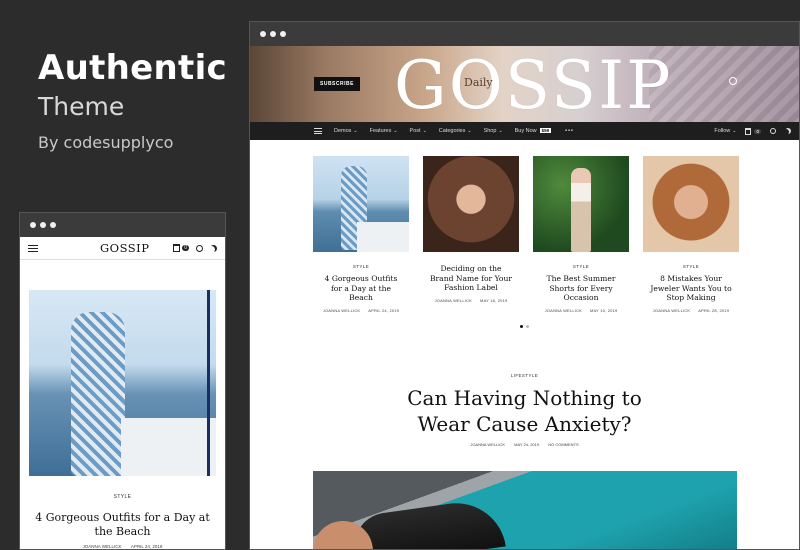 This screenshot has width=800, height=550. I want to click on post-date: MAY 10, 2019, so click(604, 310).